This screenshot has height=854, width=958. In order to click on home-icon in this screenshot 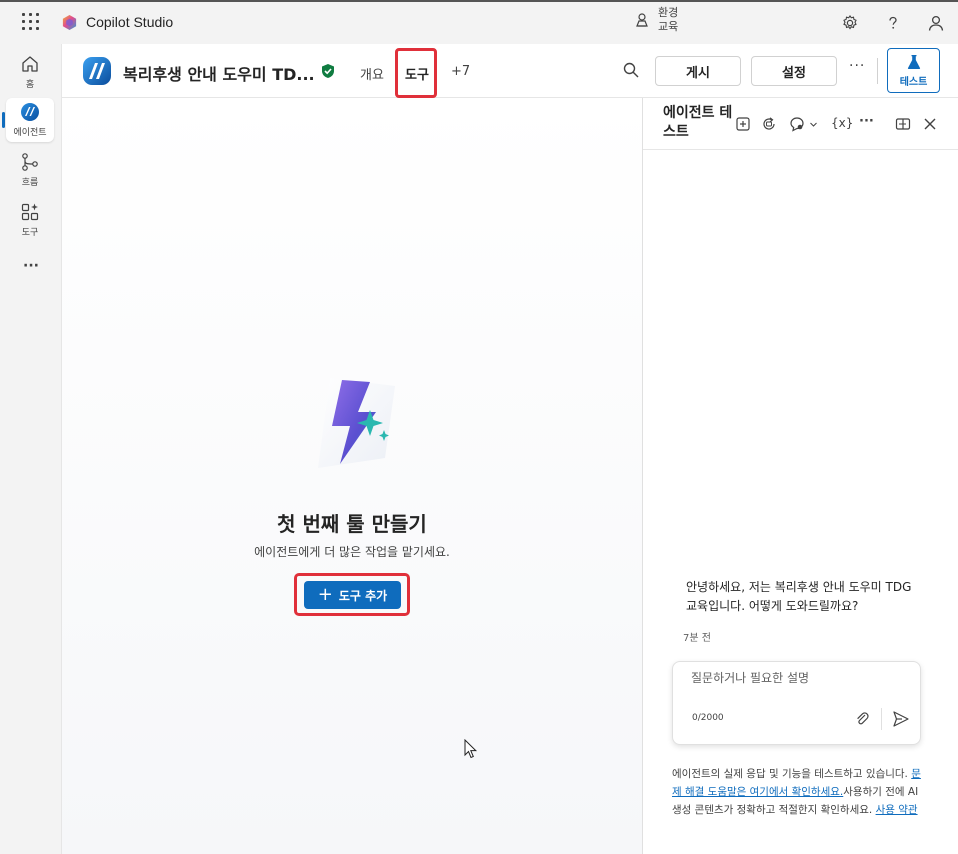, I will do `click(30, 64)`.